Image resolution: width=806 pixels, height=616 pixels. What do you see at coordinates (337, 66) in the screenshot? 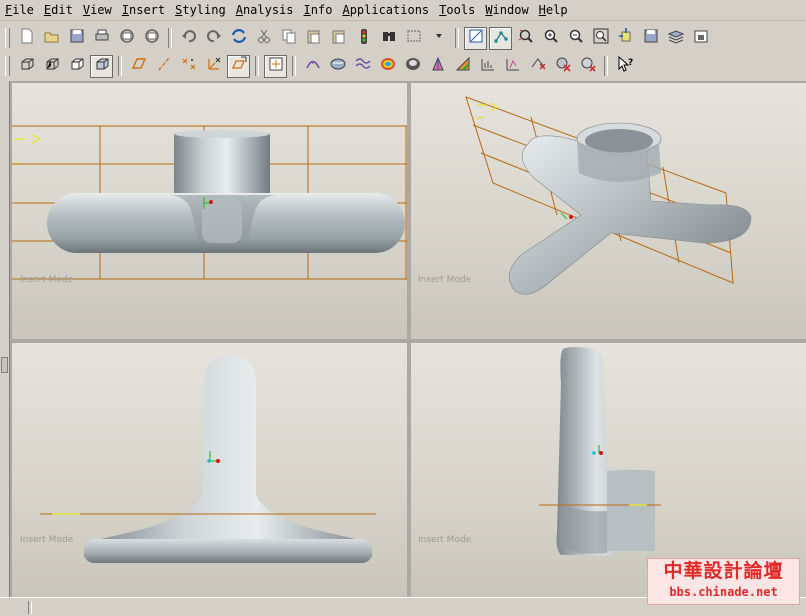
I see `section-button` at bounding box center [337, 66].